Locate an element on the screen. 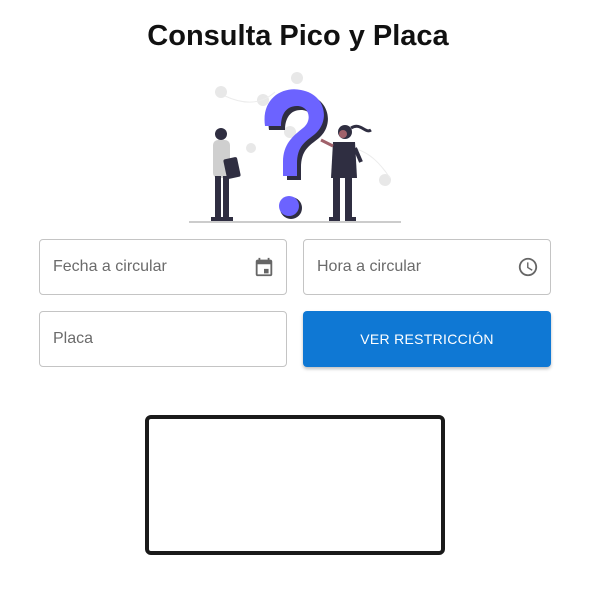 The height and width of the screenshot is (594, 596). page-title: Consulta Pico y Placa is located at coordinates (298, 36).